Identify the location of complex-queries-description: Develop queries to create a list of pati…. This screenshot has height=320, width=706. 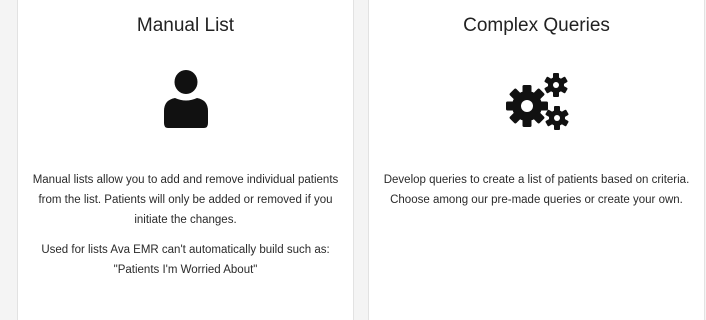
(536, 190).